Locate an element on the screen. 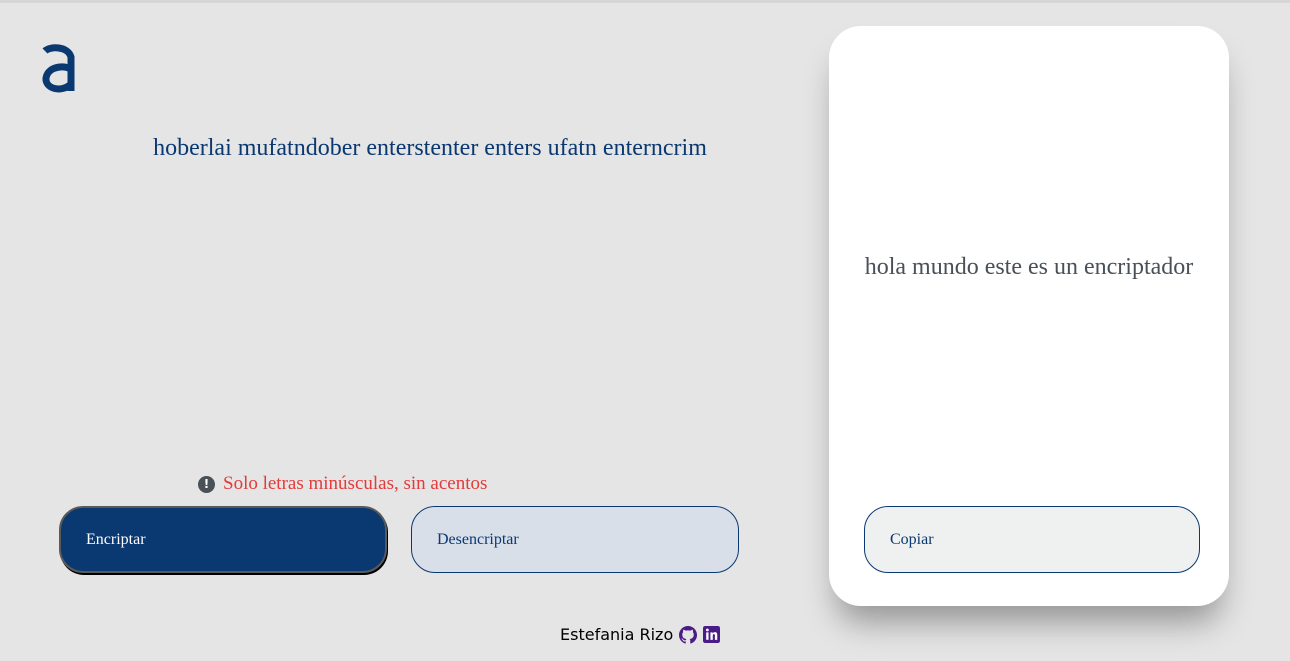 Image resolution: width=1290 pixels, height=661 pixels. author-name: Estefania Rizo is located at coordinates (617, 634).